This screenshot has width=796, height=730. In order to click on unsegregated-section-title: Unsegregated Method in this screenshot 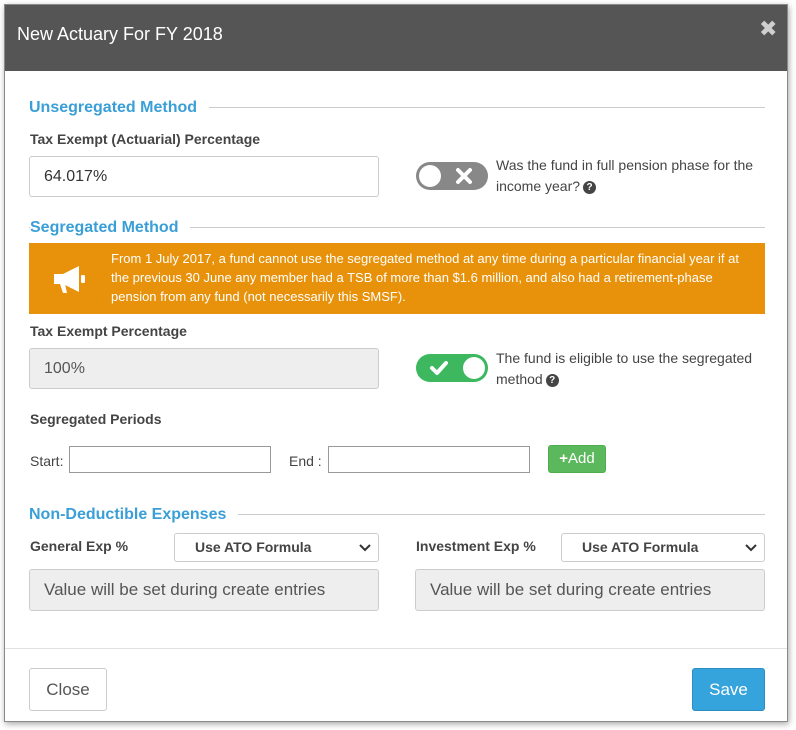, I will do `click(119, 108)`.